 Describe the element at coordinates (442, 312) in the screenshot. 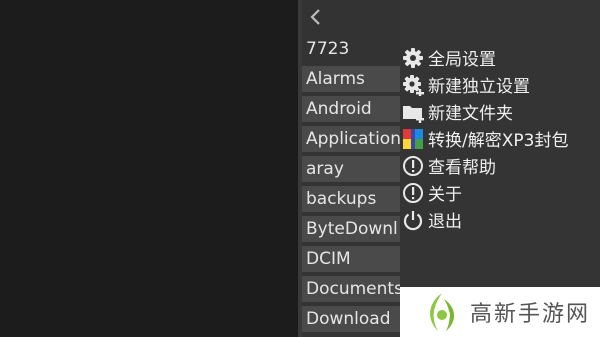

I see `brand-logo-icon` at that location.